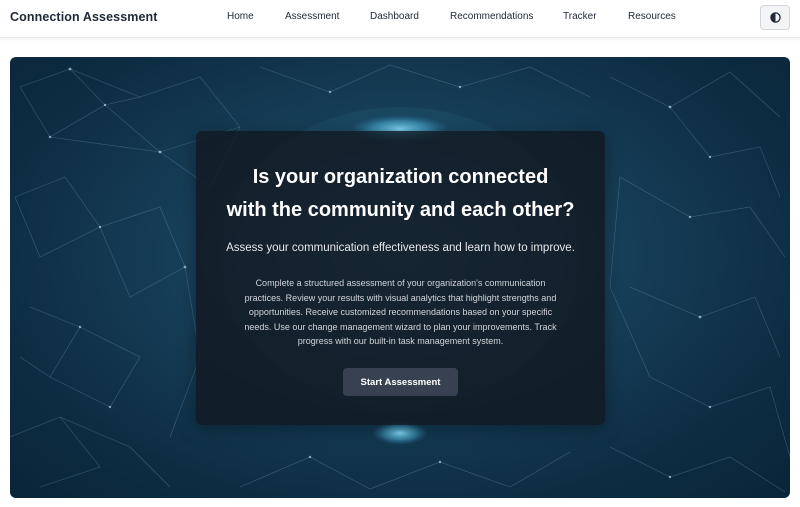 The image size is (800, 507). Describe the element at coordinates (312, 16) in the screenshot. I see `nav-link-assessment: Assessment` at that location.